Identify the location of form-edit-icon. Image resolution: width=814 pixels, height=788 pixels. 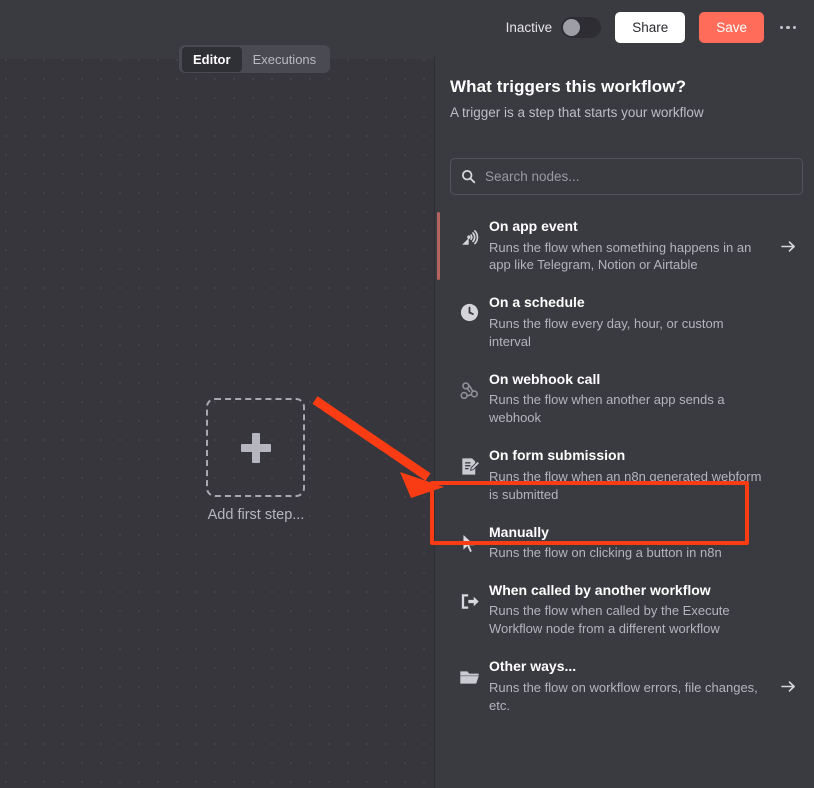
(469, 462).